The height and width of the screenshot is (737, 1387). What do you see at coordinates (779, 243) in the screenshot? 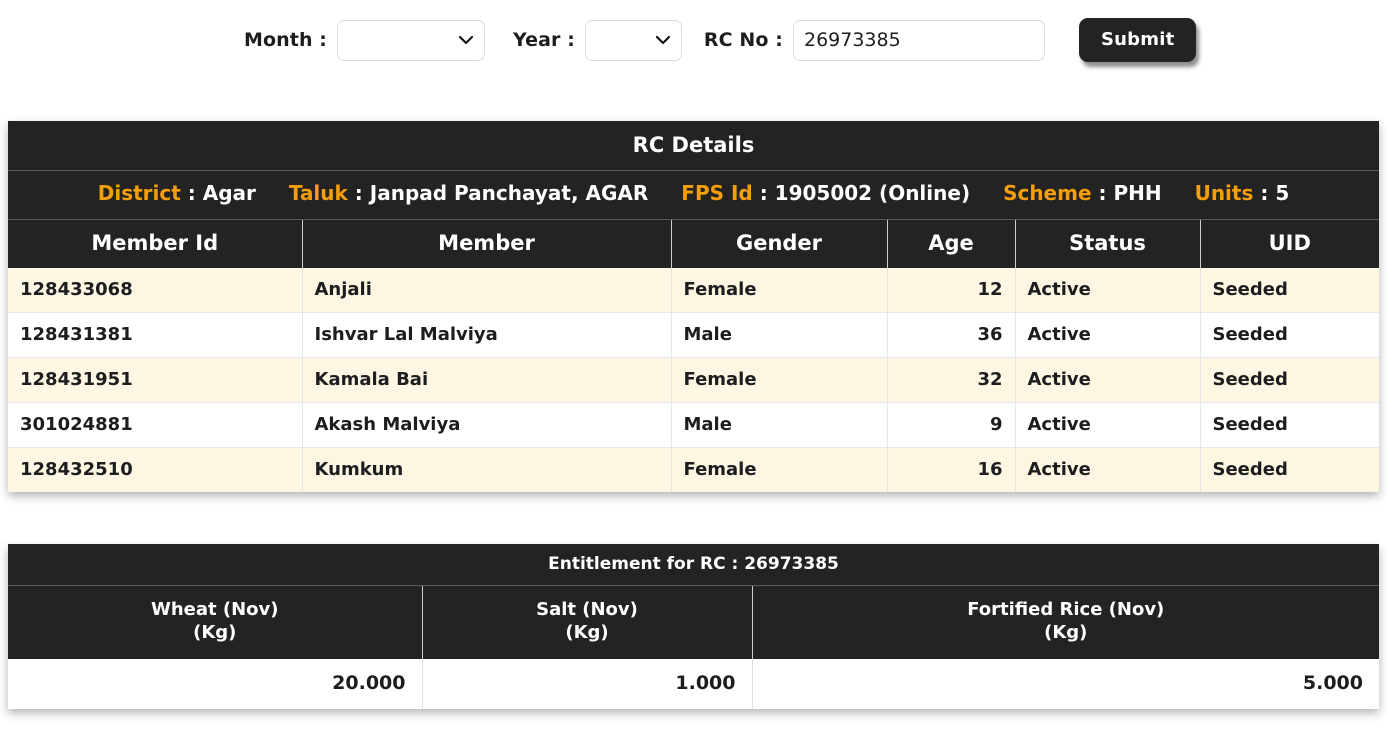
I see `col-gender: Gender` at bounding box center [779, 243].